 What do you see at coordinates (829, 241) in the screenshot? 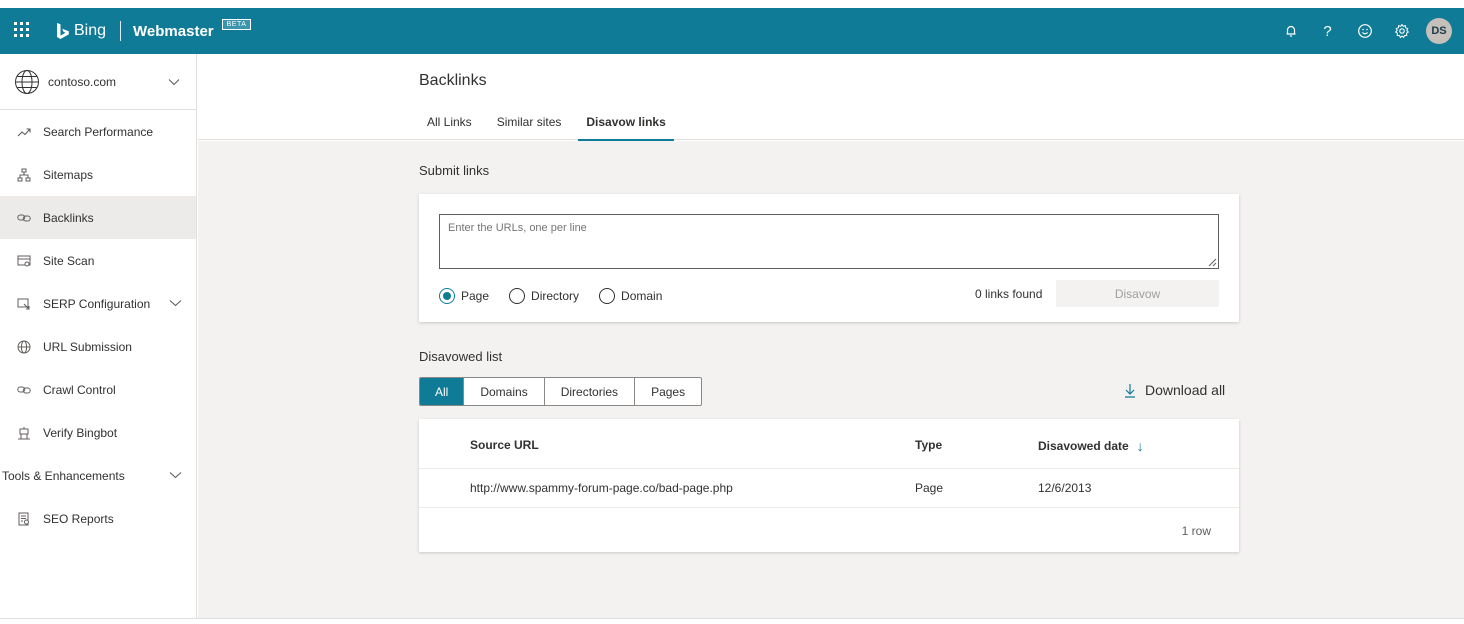
I see `url-input` at bounding box center [829, 241].